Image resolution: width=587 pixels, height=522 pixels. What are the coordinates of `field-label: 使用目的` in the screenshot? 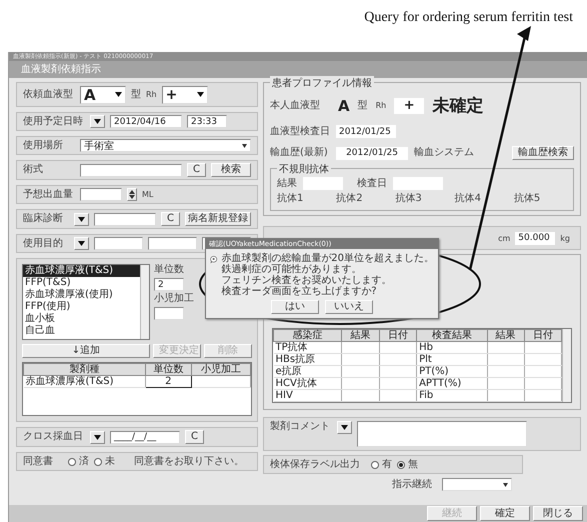 It's located at (43, 244).